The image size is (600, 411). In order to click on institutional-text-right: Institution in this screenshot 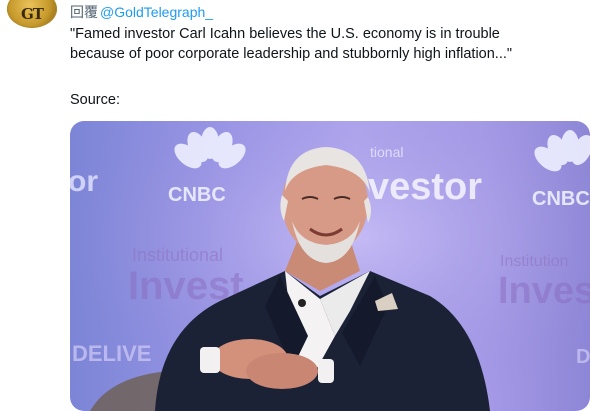, I will do `click(534, 261)`.